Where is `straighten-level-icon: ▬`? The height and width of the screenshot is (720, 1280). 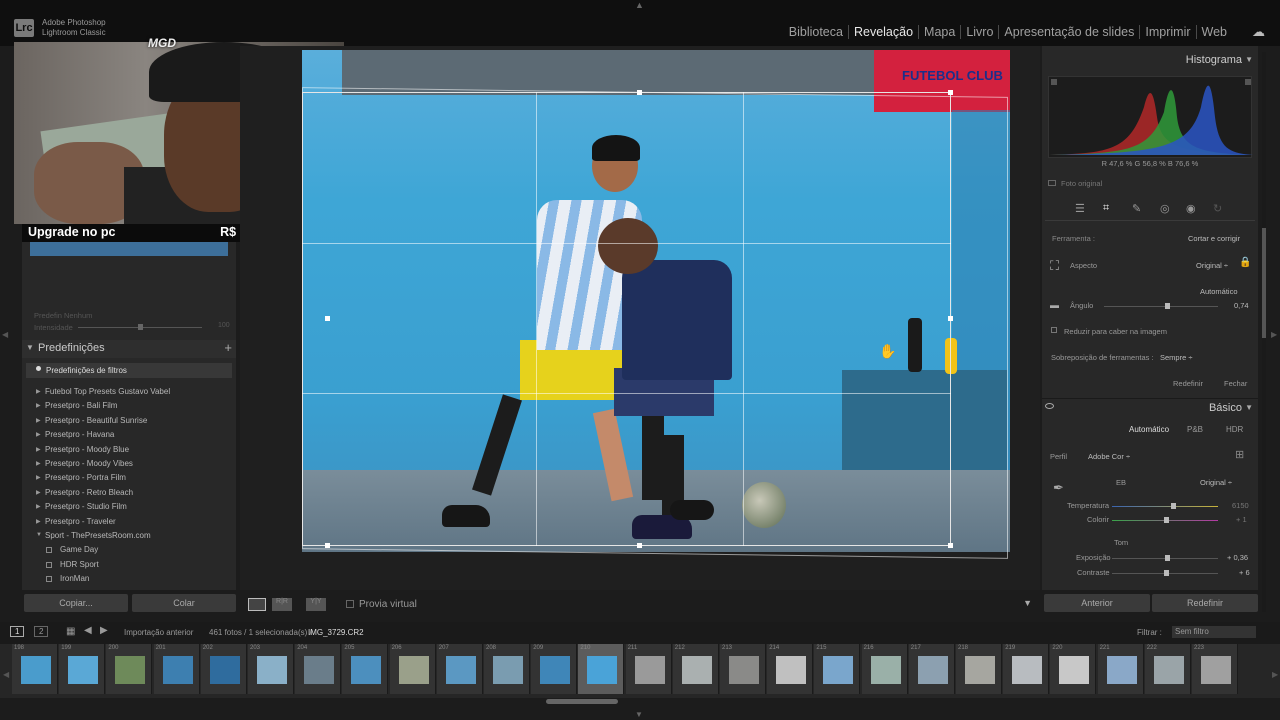
straighten-level-icon: ▬ is located at coordinates (1054, 305).